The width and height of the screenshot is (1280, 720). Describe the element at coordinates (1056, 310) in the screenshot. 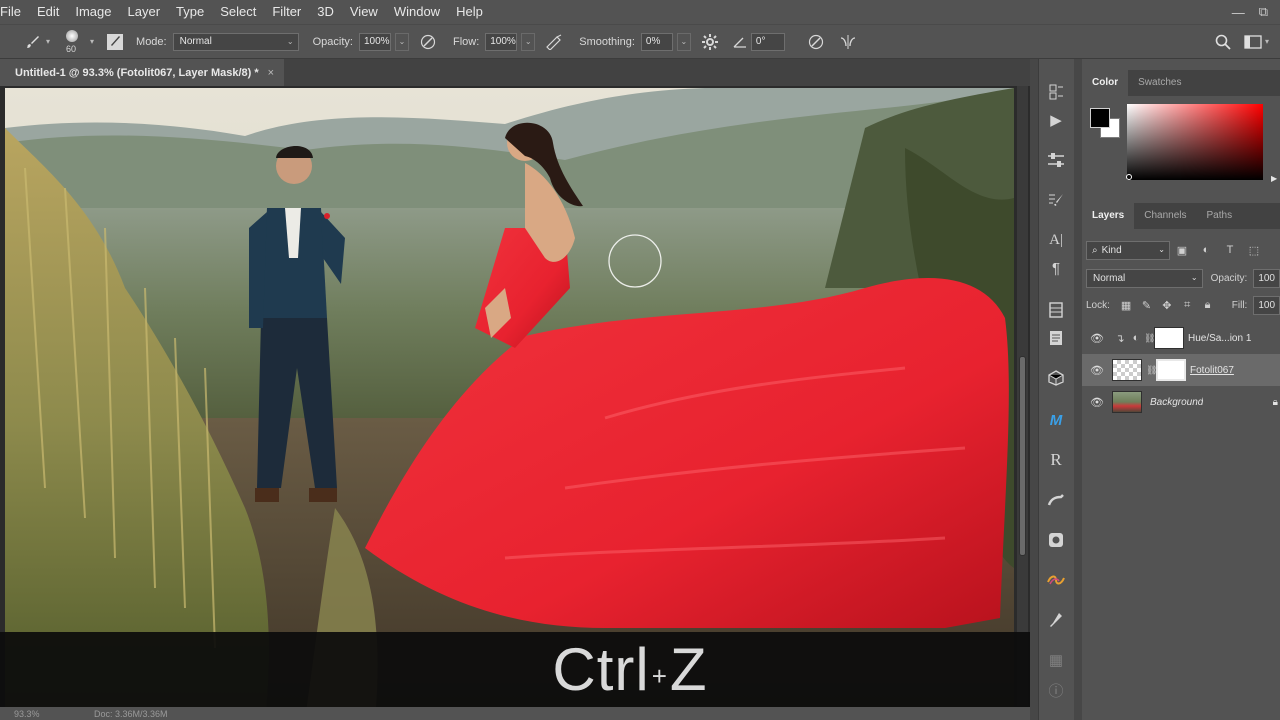

I see `libraries-icon` at that location.